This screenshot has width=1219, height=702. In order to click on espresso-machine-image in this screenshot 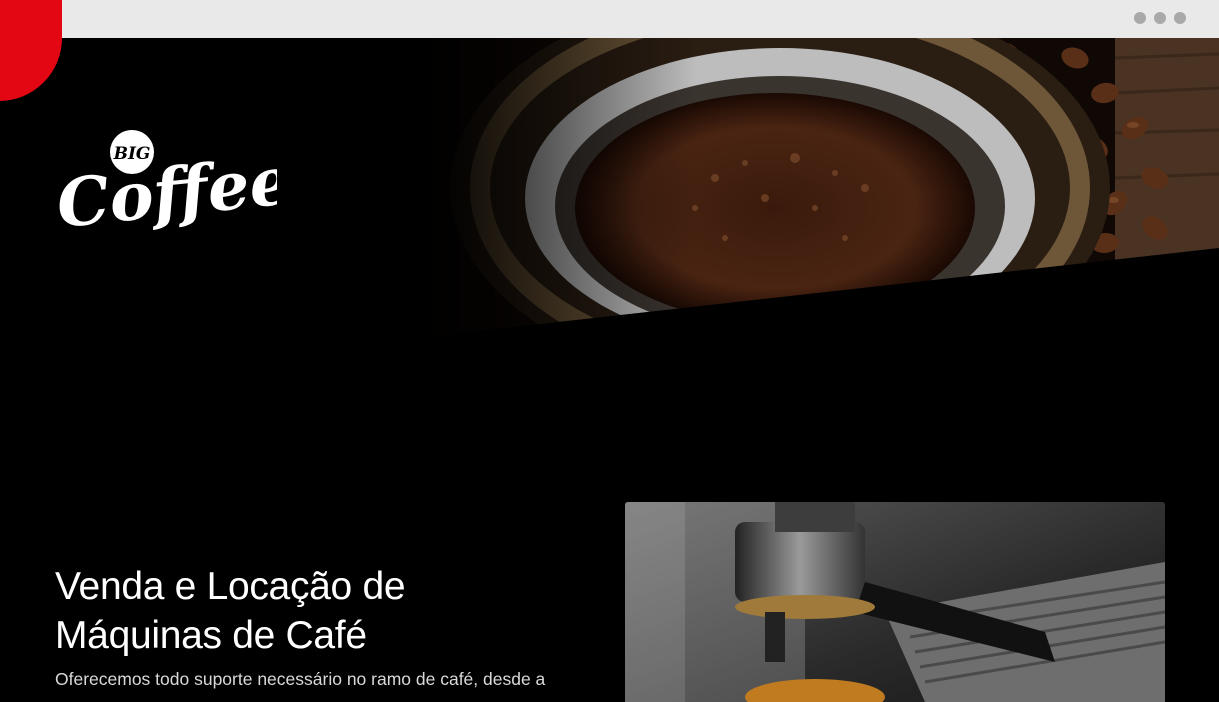, I will do `click(895, 602)`.